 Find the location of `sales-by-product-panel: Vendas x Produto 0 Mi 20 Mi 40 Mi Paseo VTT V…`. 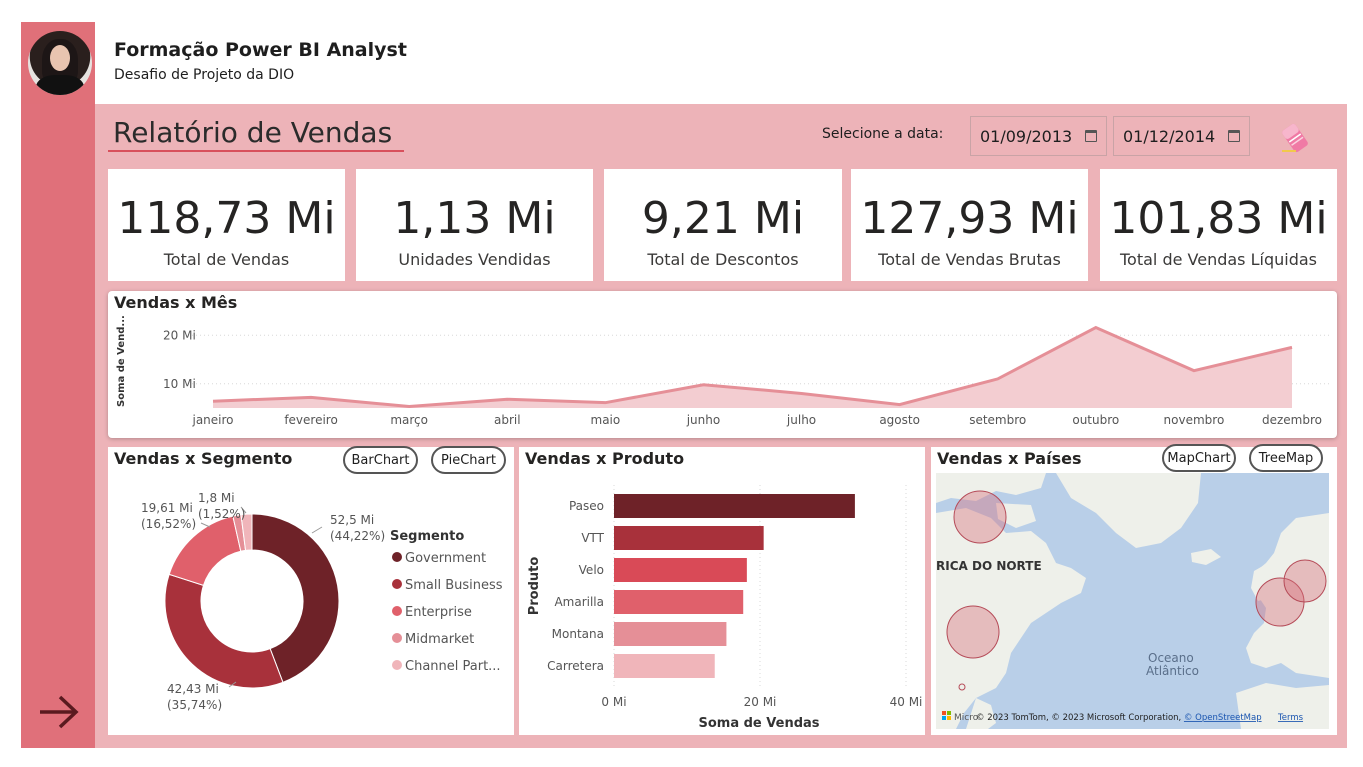

sales-by-product-panel: Vendas x Produto 0 Mi 20 Mi 40 Mi Paseo VTT V… is located at coordinates (722, 591).